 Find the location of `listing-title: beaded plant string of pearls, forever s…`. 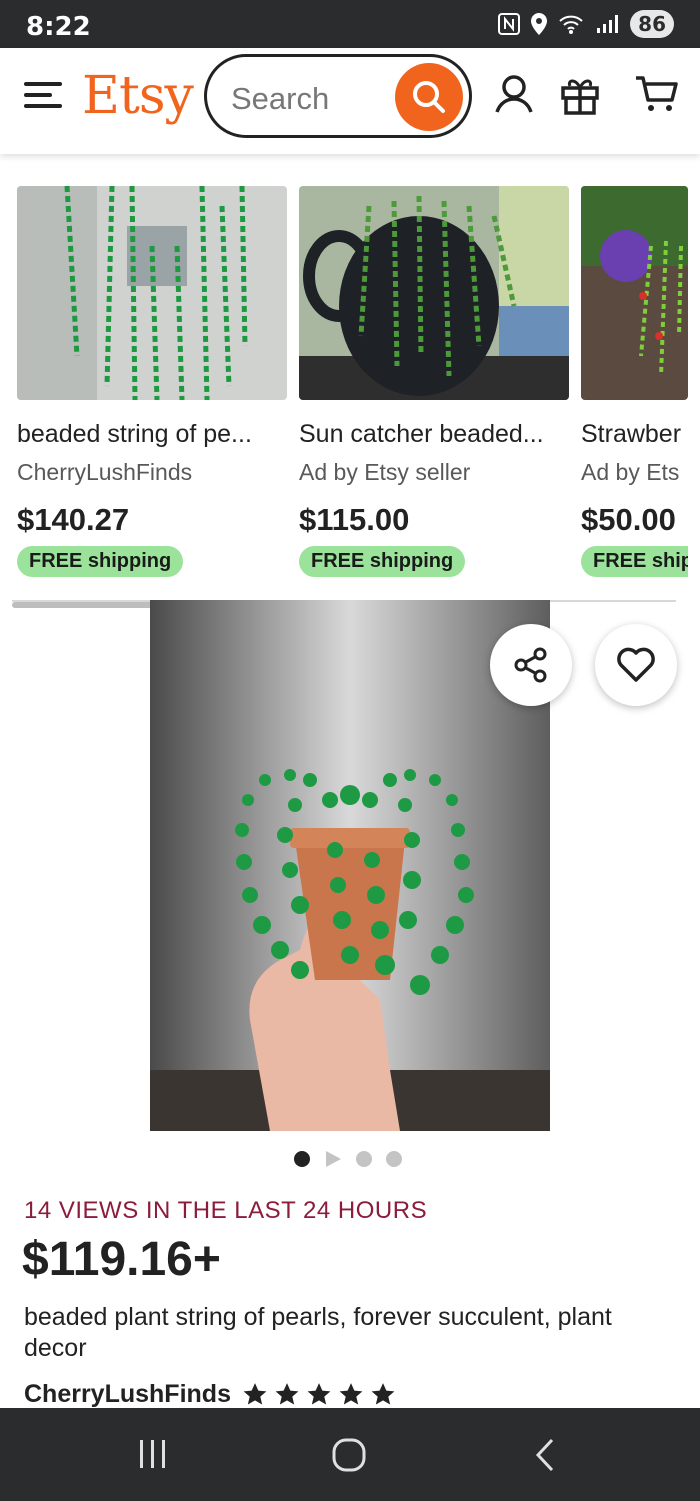

listing-title: beaded plant string of pearls, forever s… is located at coordinates (318, 1332).